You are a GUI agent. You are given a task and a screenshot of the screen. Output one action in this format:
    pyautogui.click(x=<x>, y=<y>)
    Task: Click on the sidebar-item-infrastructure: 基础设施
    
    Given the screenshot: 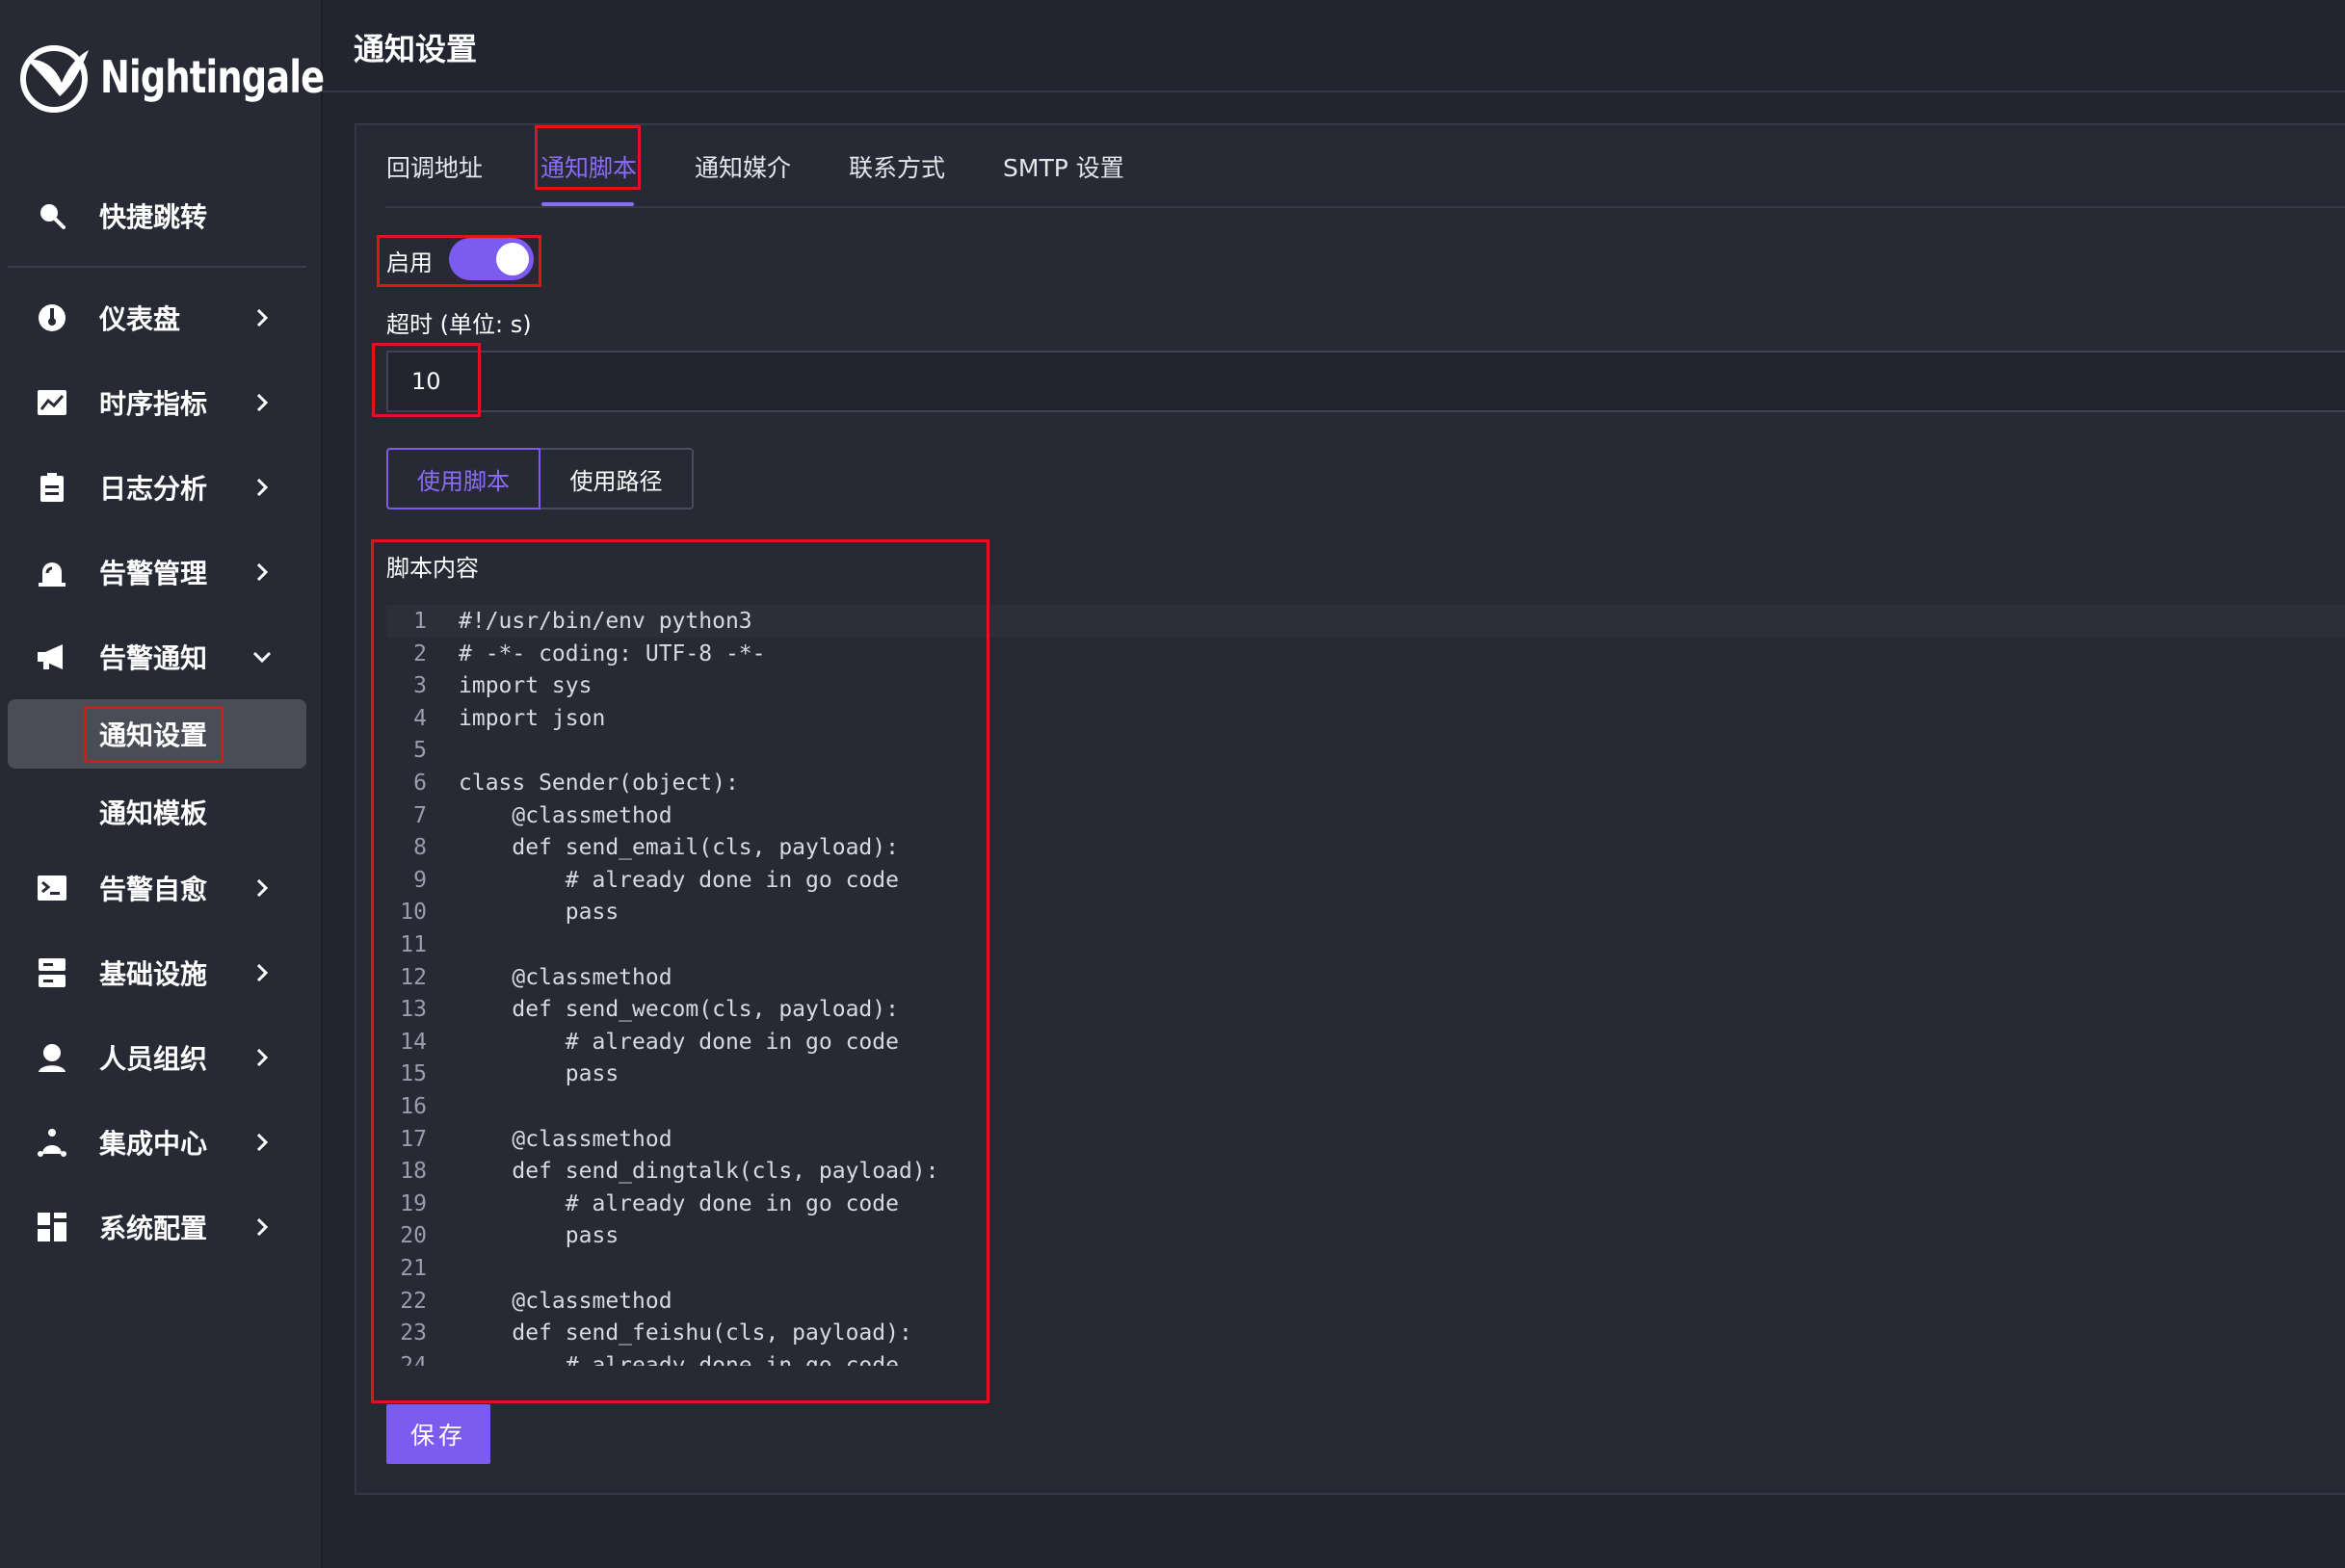 What is the action you would take?
    pyautogui.click(x=157, y=972)
    